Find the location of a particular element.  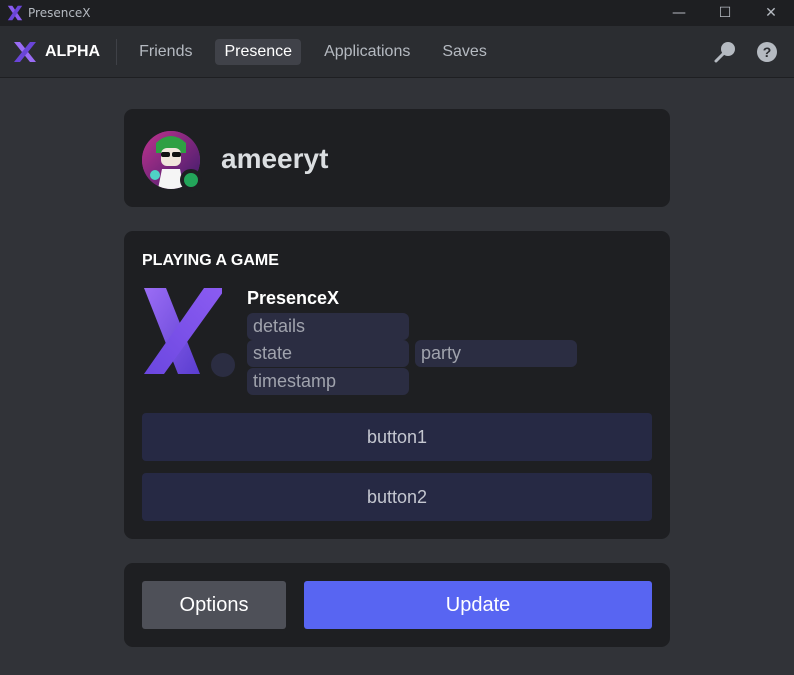

username: ameeryt is located at coordinates (275, 158).